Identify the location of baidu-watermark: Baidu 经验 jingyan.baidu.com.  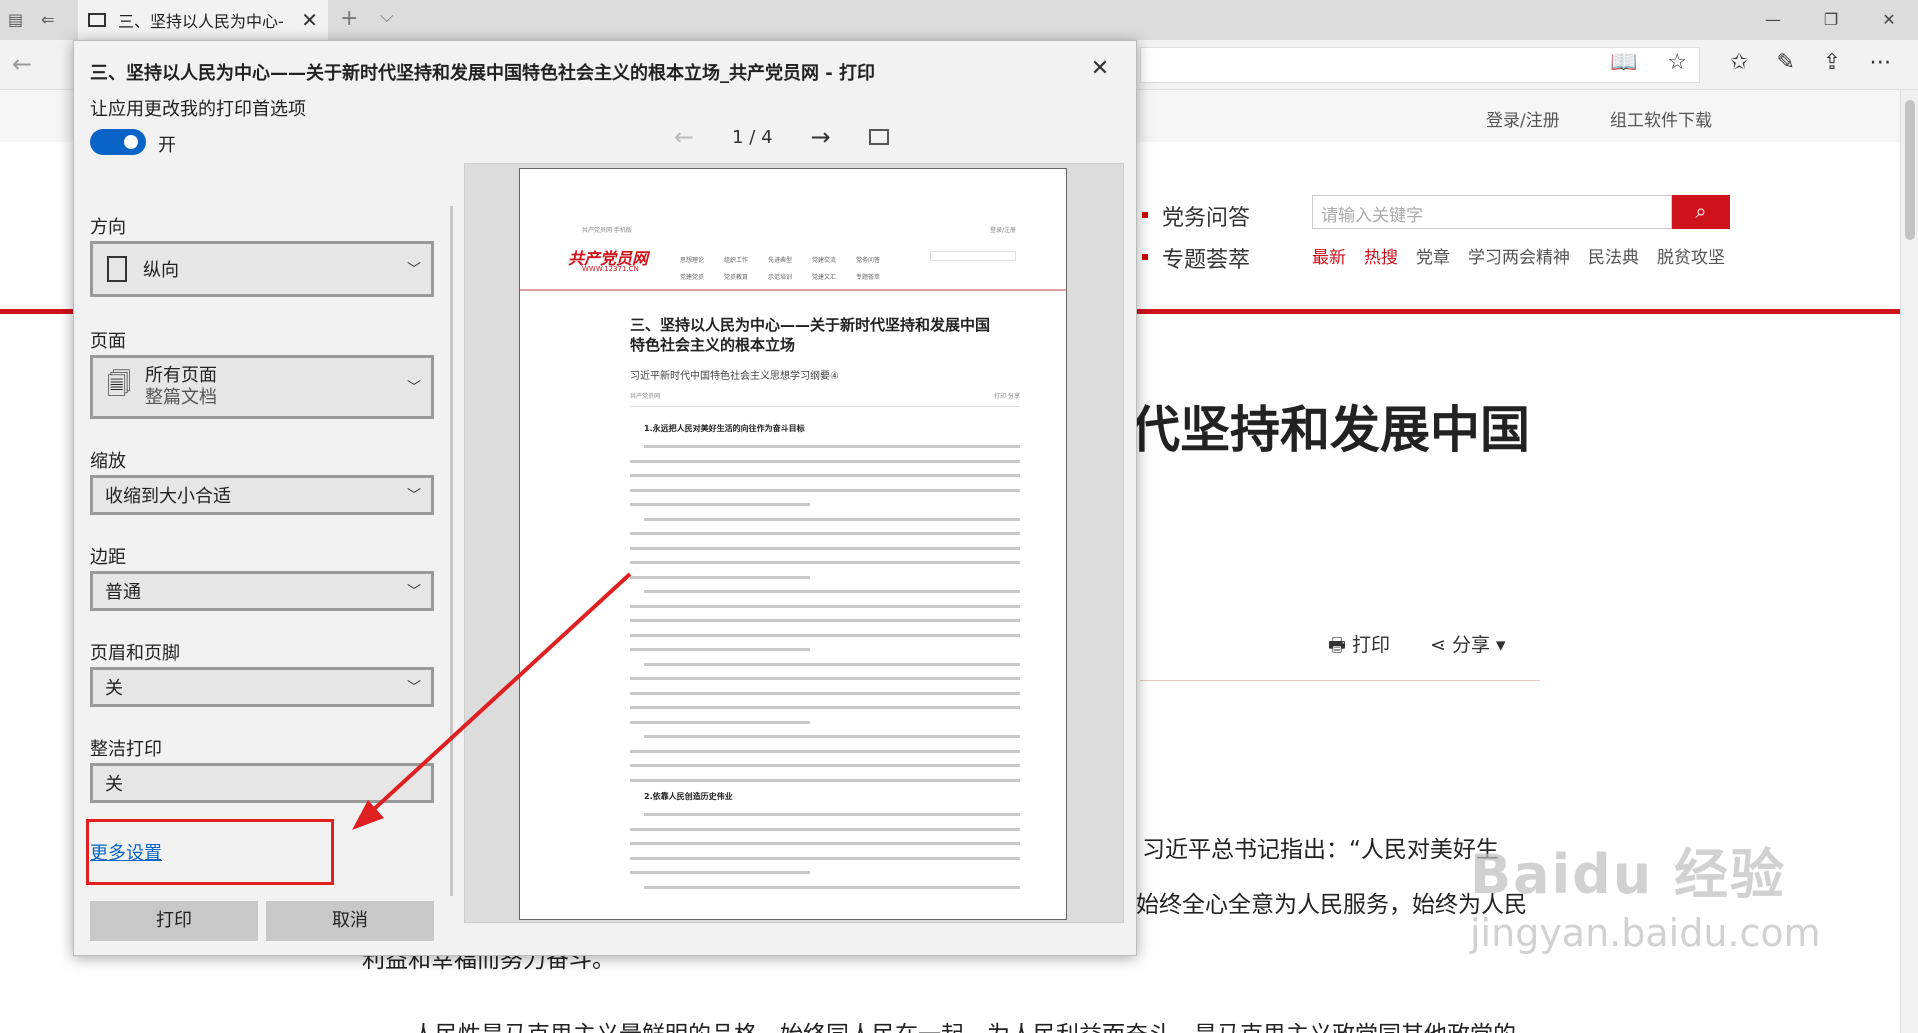
(1645, 892).